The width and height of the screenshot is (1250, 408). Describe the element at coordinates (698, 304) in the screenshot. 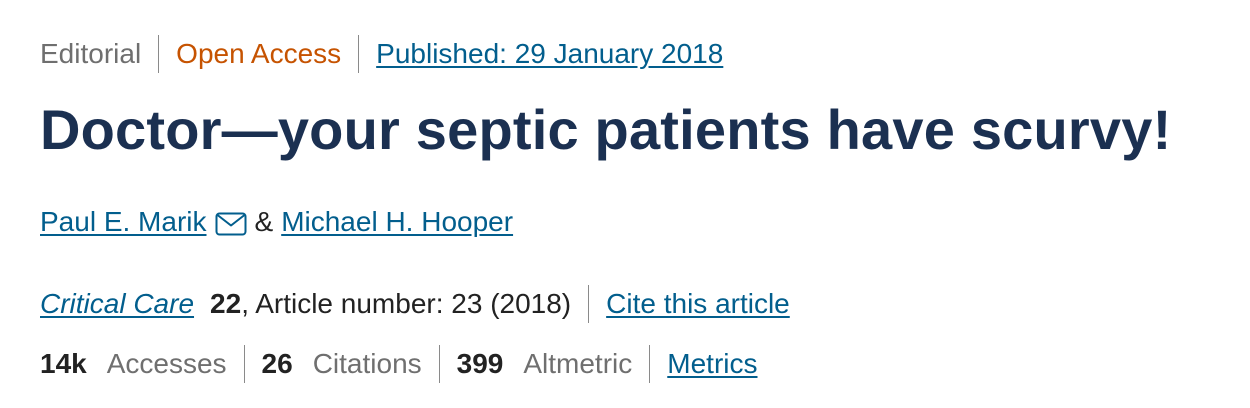

I see `cite-article-link: Cite this article` at that location.